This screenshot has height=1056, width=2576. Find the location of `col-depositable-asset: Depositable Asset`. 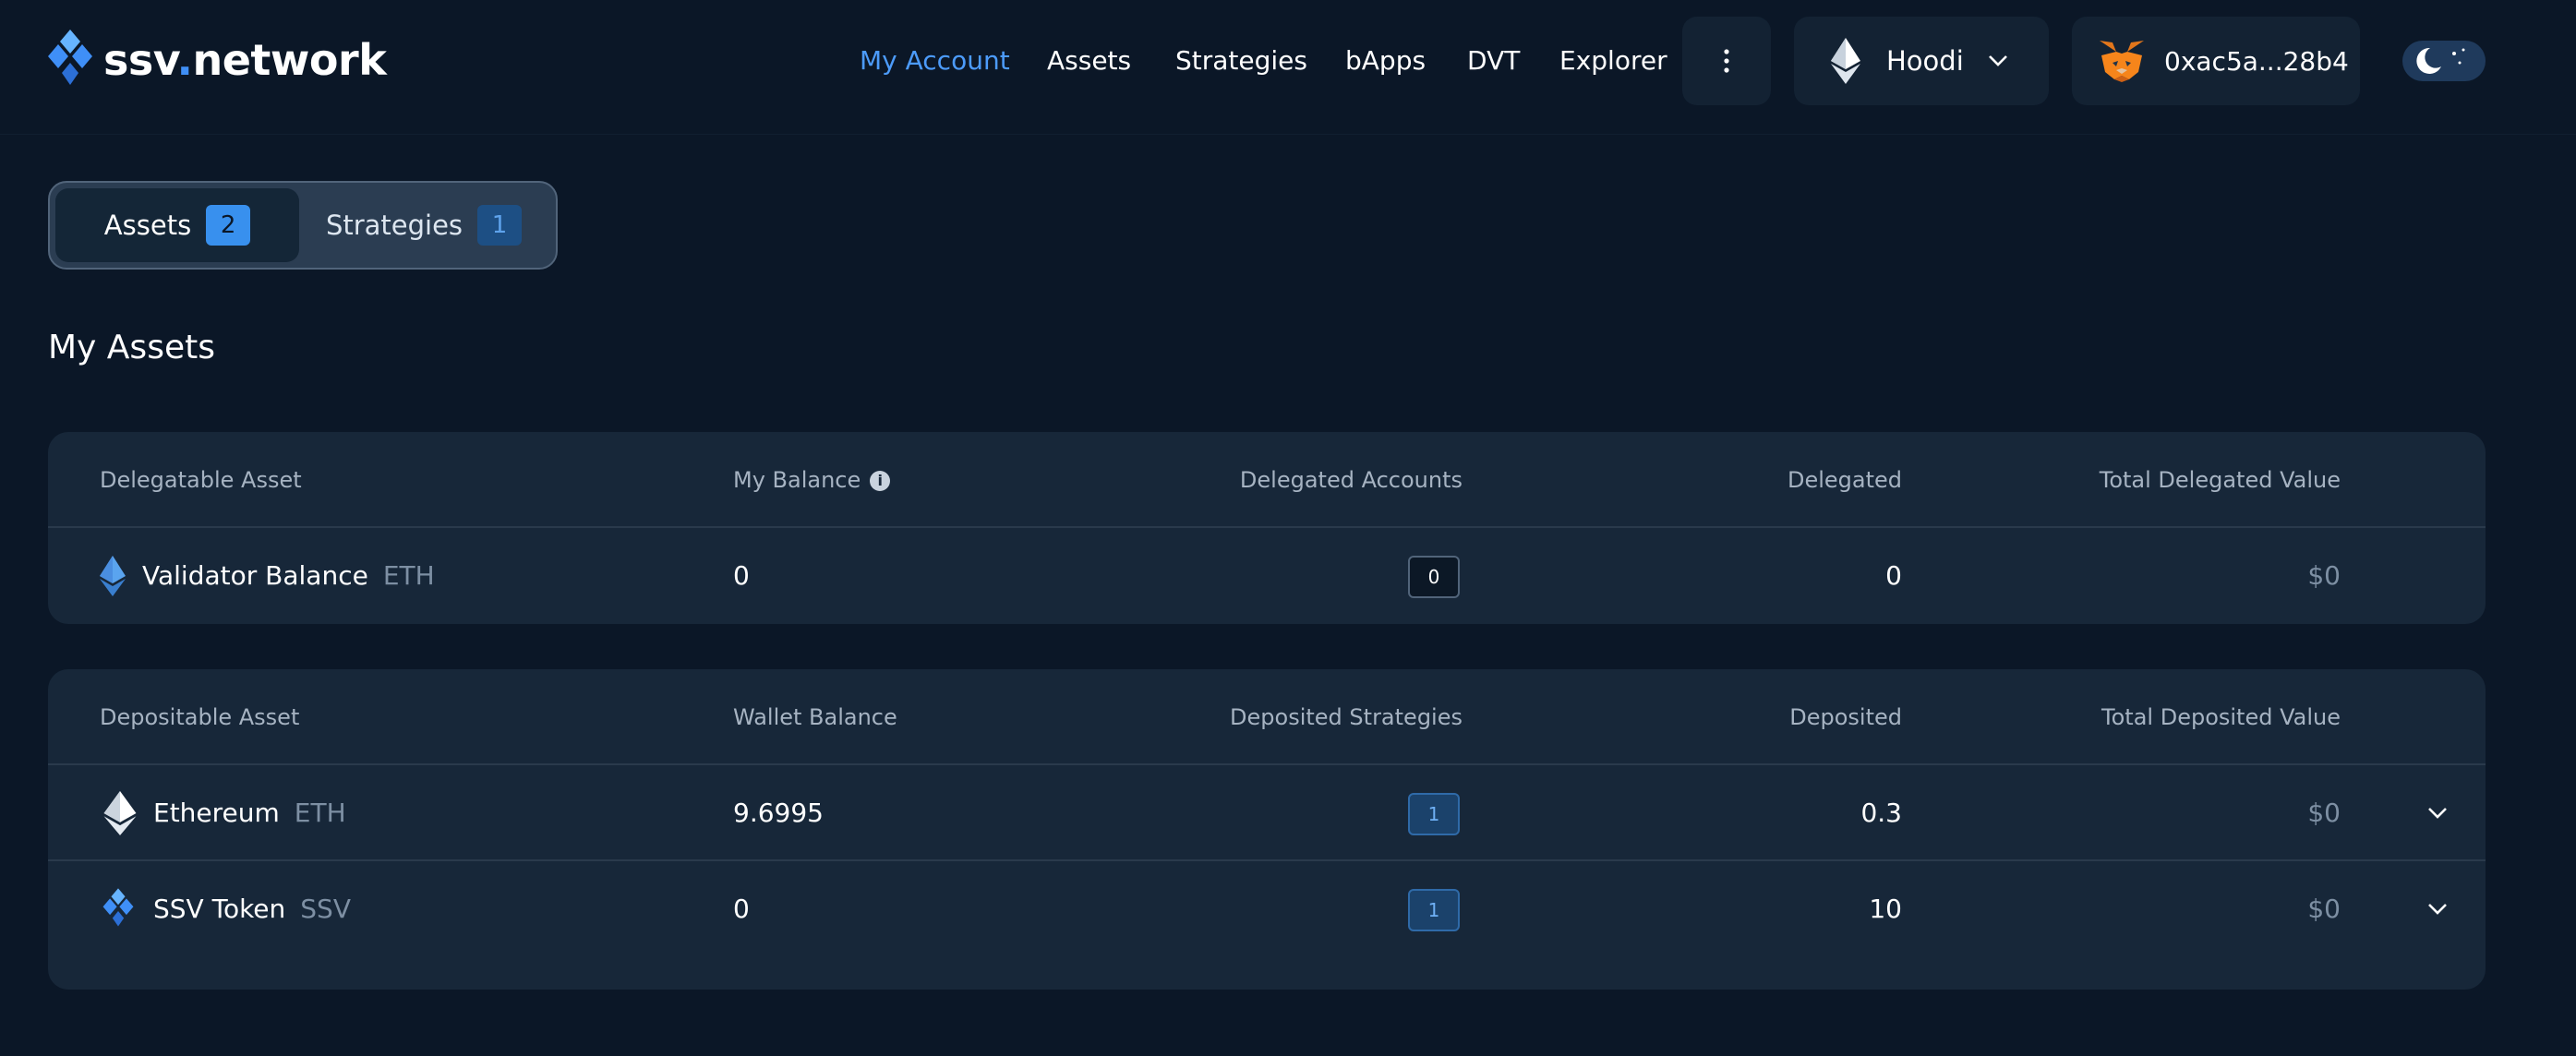

col-depositable-asset: Depositable Asset is located at coordinates (200, 717).